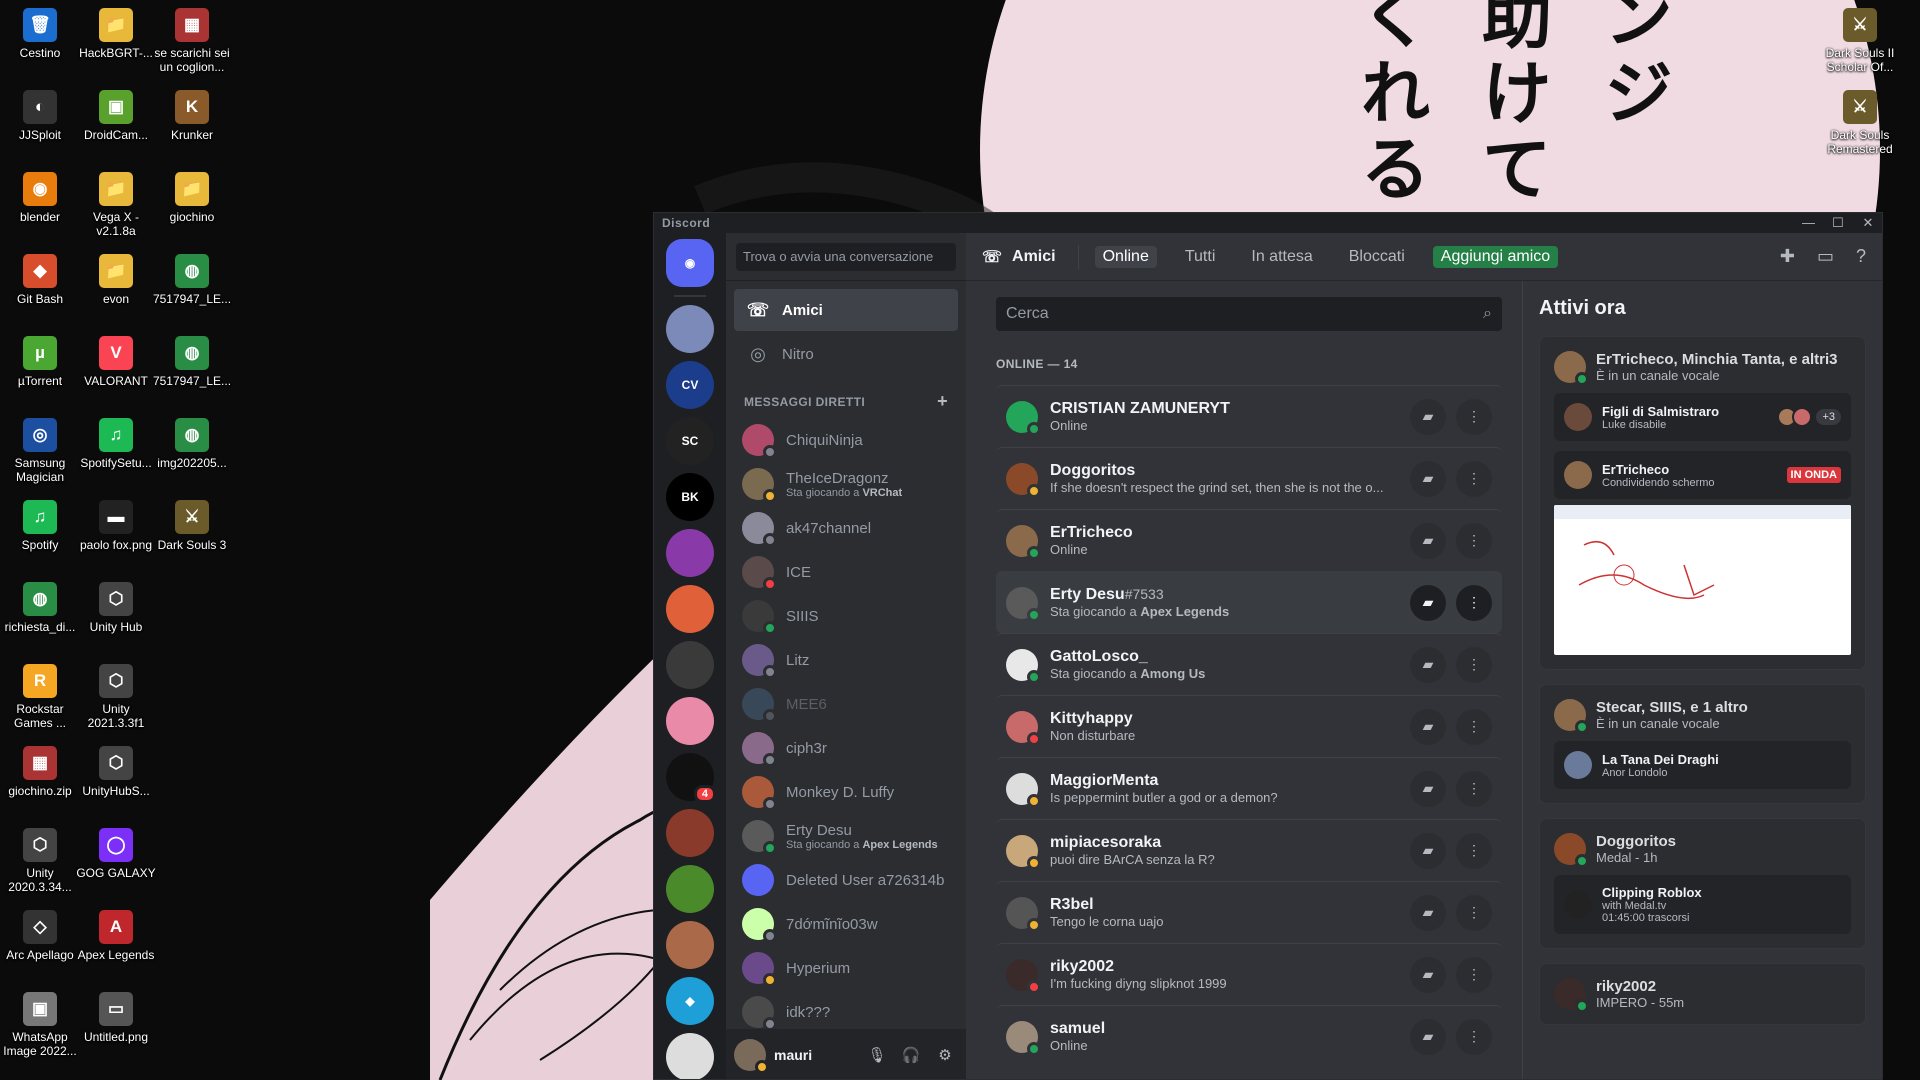  What do you see at coordinates (1838, 223) in the screenshot?
I see `maximize-button: ☐` at bounding box center [1838, 223].